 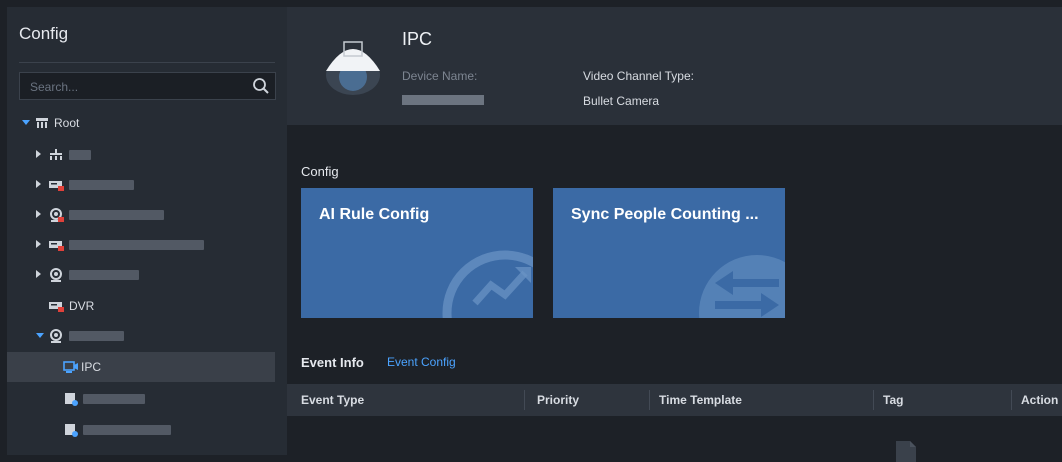 What do you see at coordinates (638, 76) in the screenshot?
I see `video-channel-type-label: Video Channel Type:` at bounding box center [638, 76].